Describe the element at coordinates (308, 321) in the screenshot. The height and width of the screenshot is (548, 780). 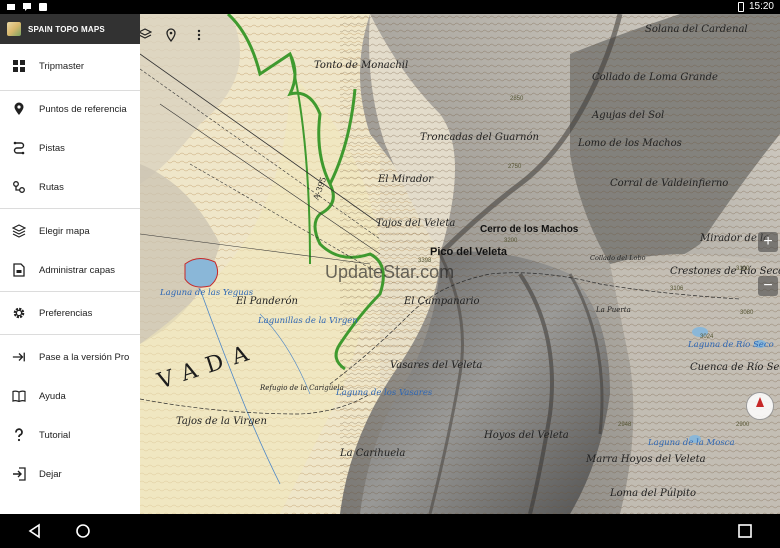
I see `water-label: Lagunillas de la Virgen` at that location.